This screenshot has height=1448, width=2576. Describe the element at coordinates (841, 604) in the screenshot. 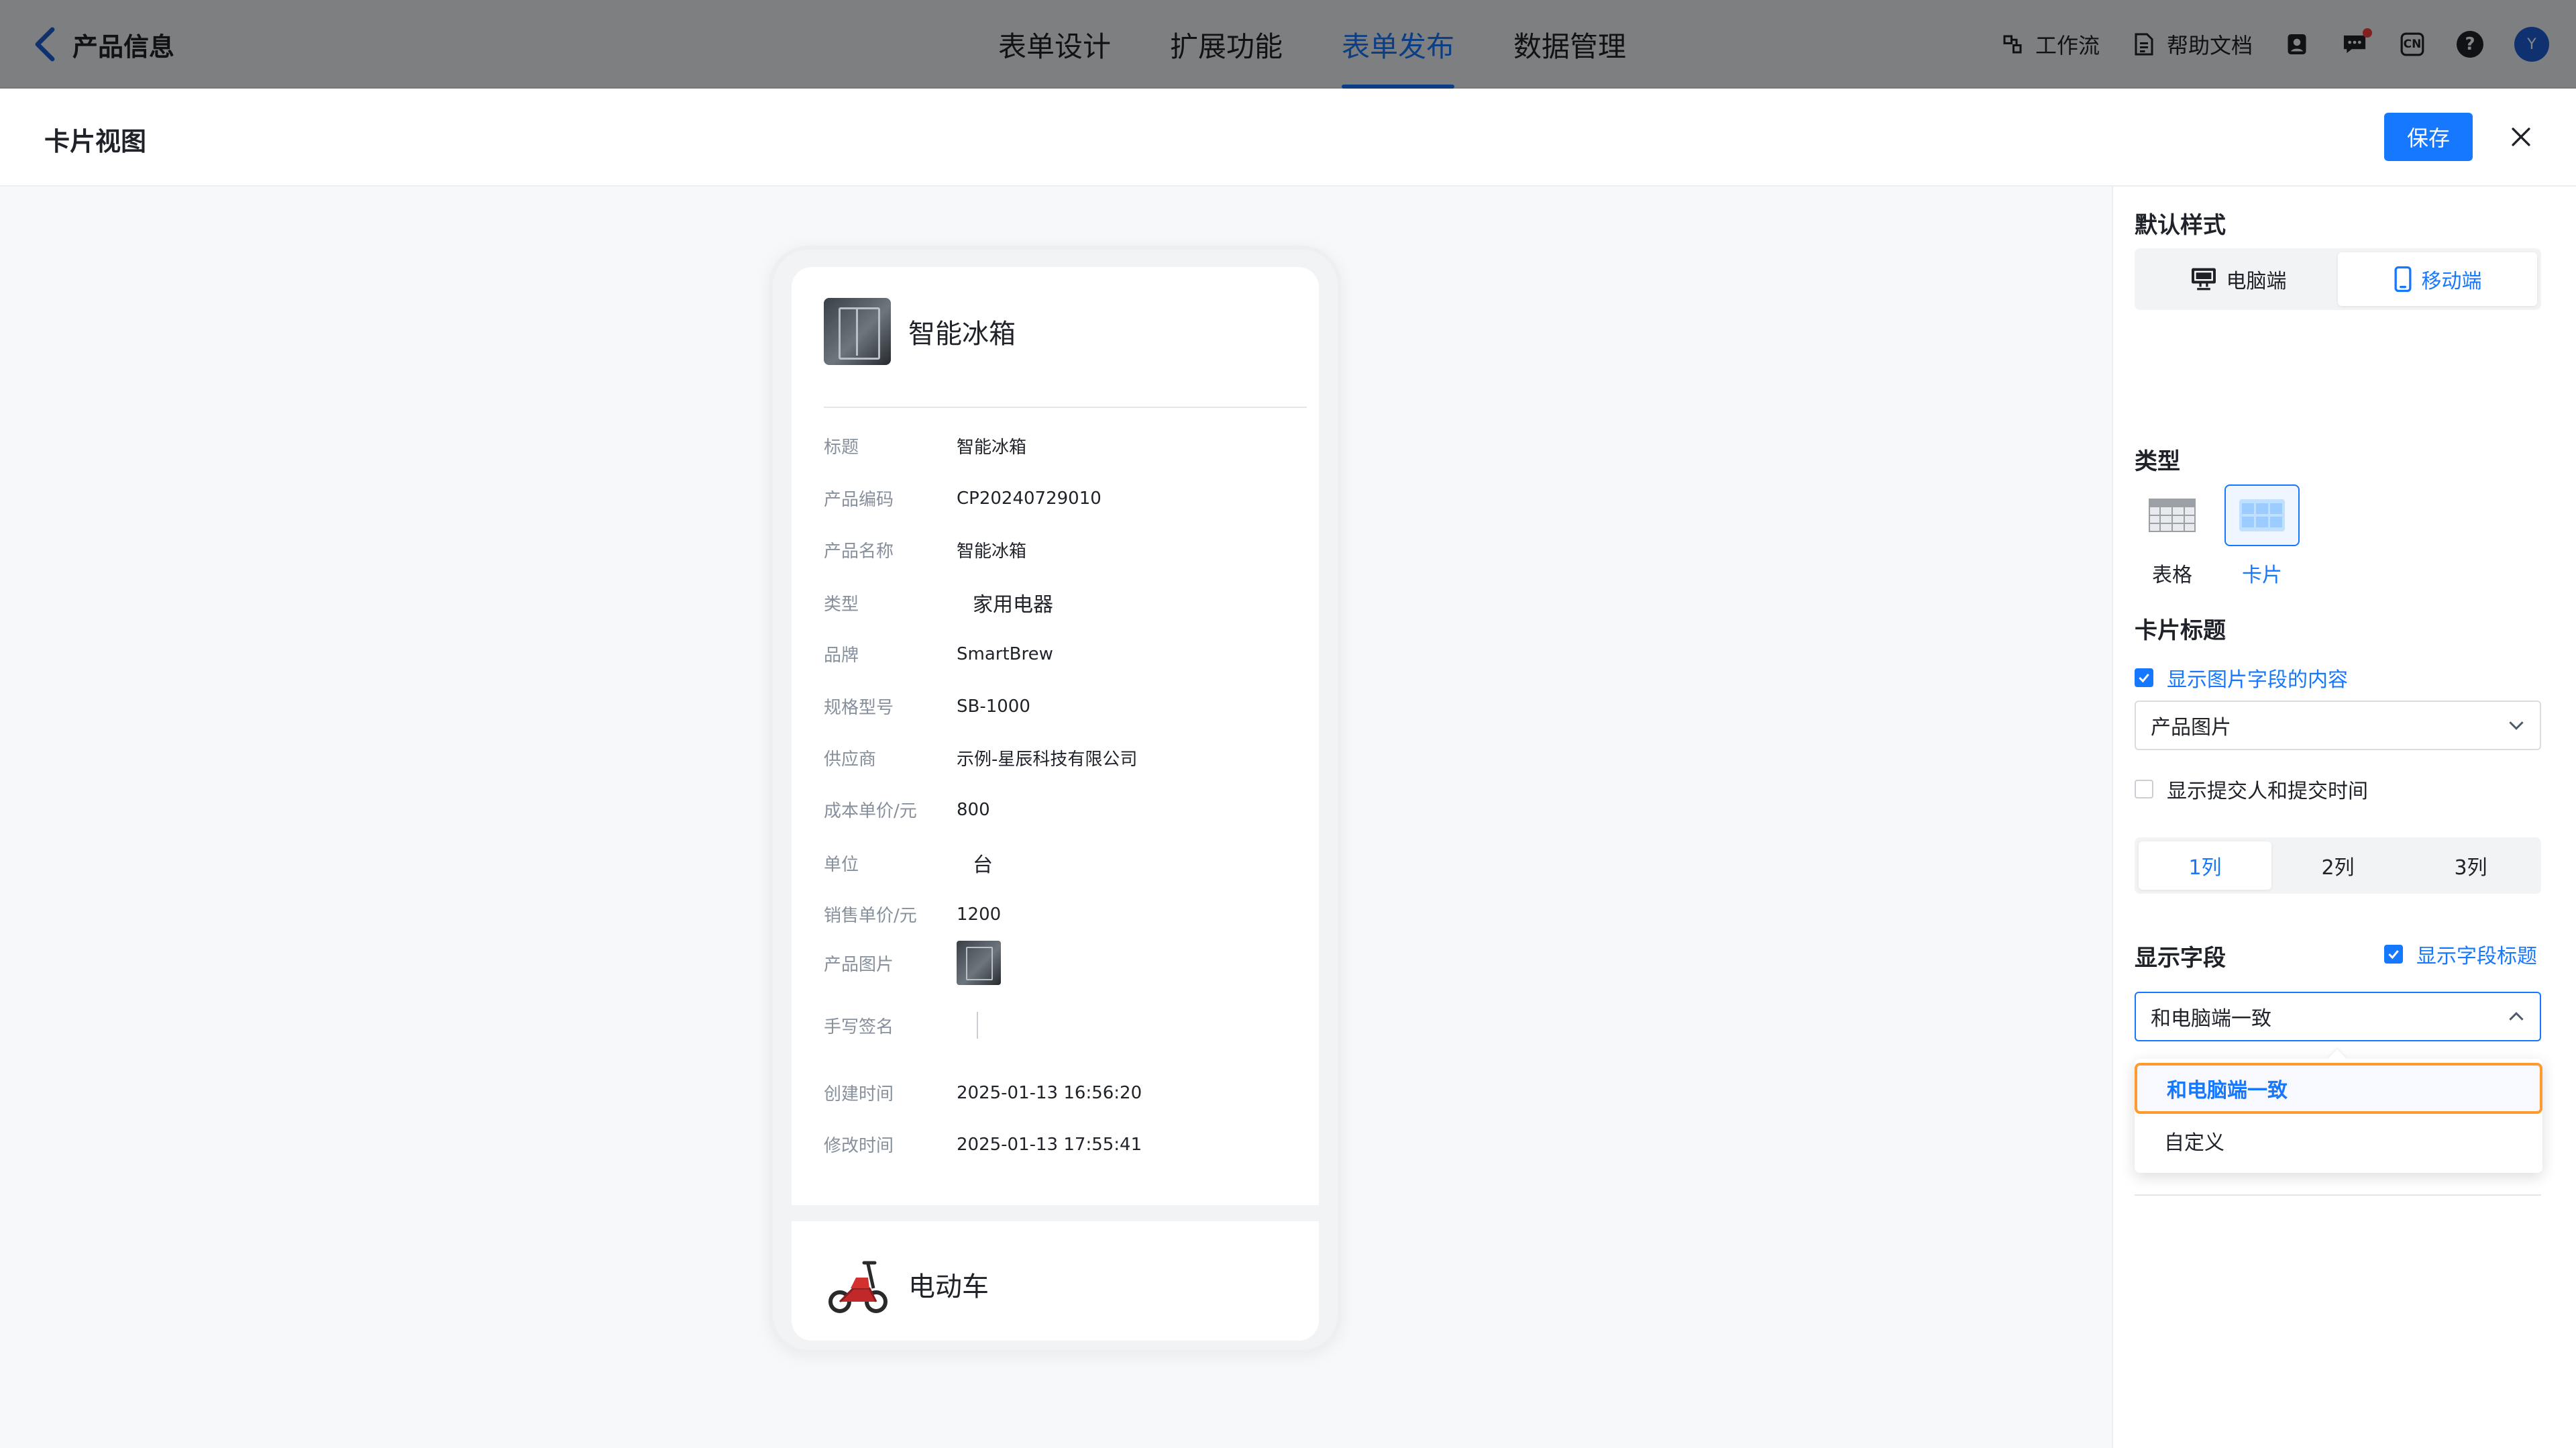

I see `field-label: 类型` at that location.